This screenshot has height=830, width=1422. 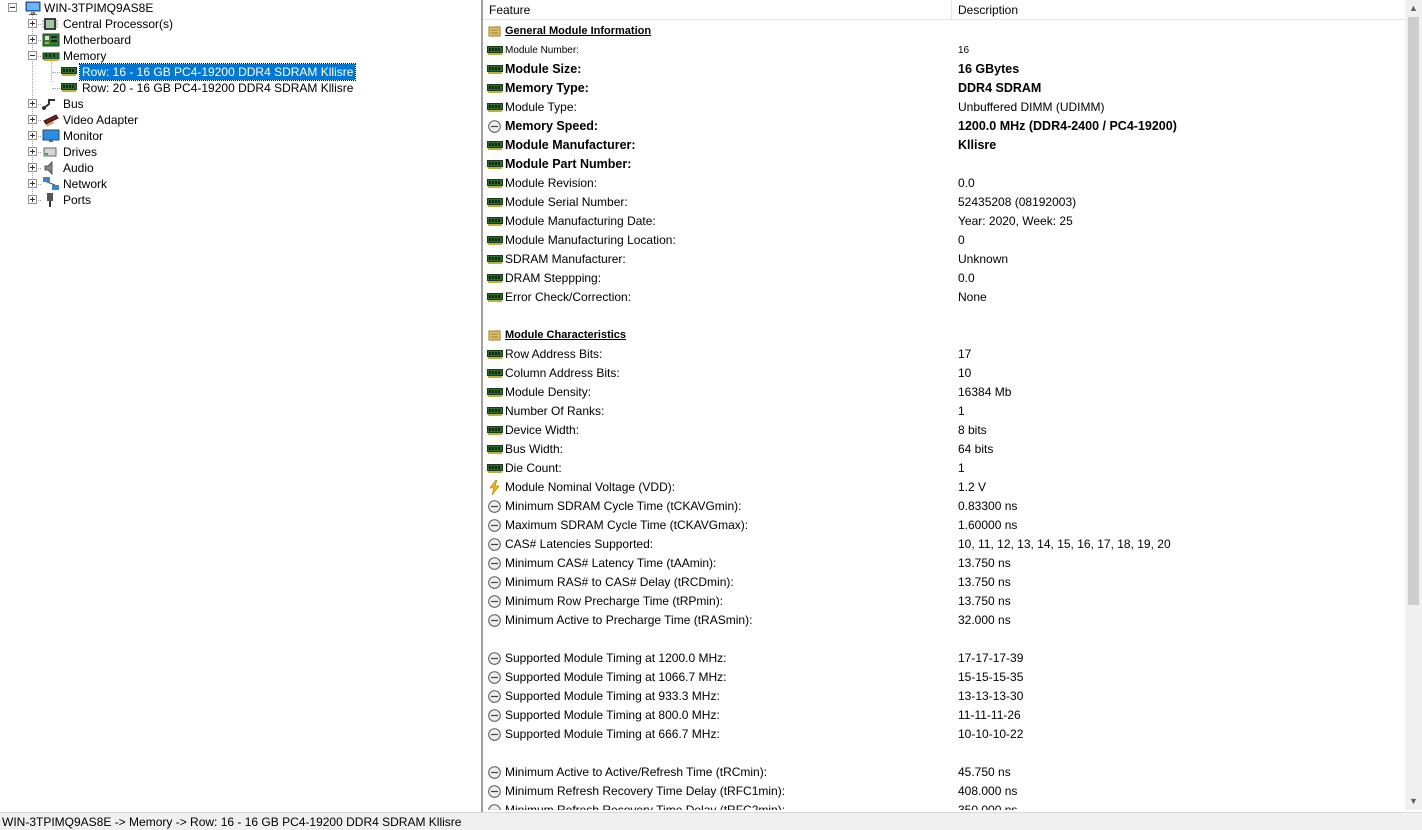 What do you see at coordinates (548, 392) in the screenshot?
I see `feature-cell: Module Density:` at bounding box center [548, 392].